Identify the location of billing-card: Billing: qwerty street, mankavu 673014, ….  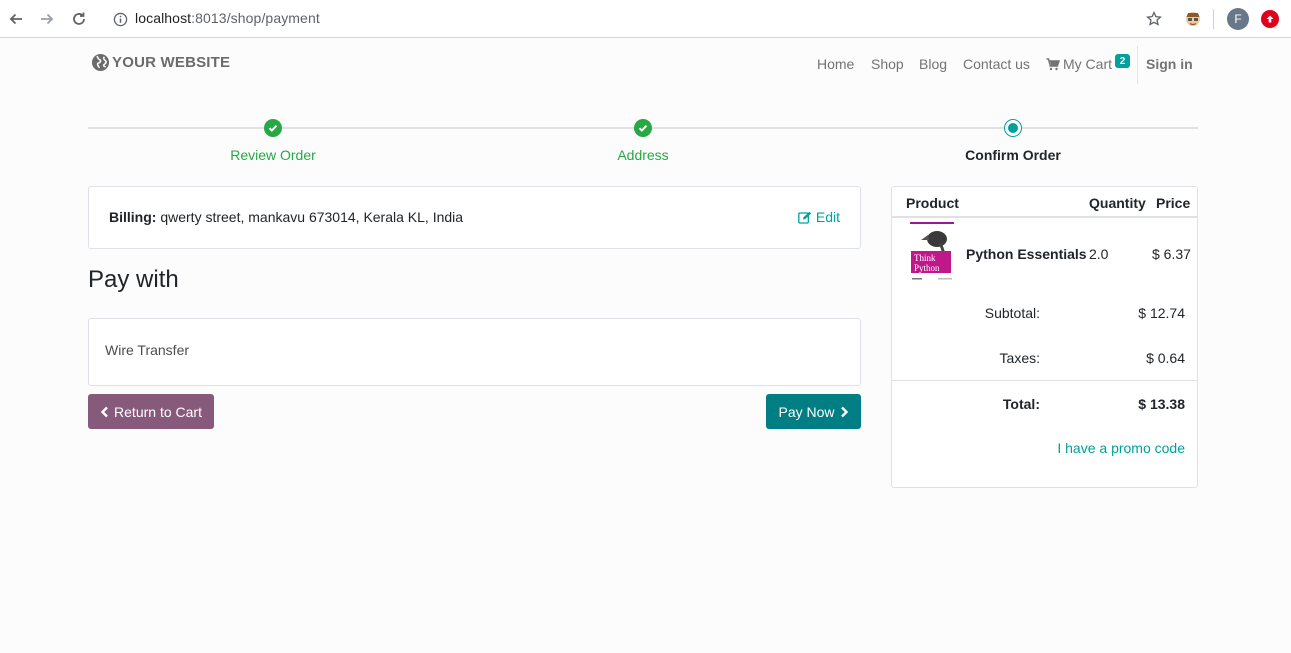
(474, 217).